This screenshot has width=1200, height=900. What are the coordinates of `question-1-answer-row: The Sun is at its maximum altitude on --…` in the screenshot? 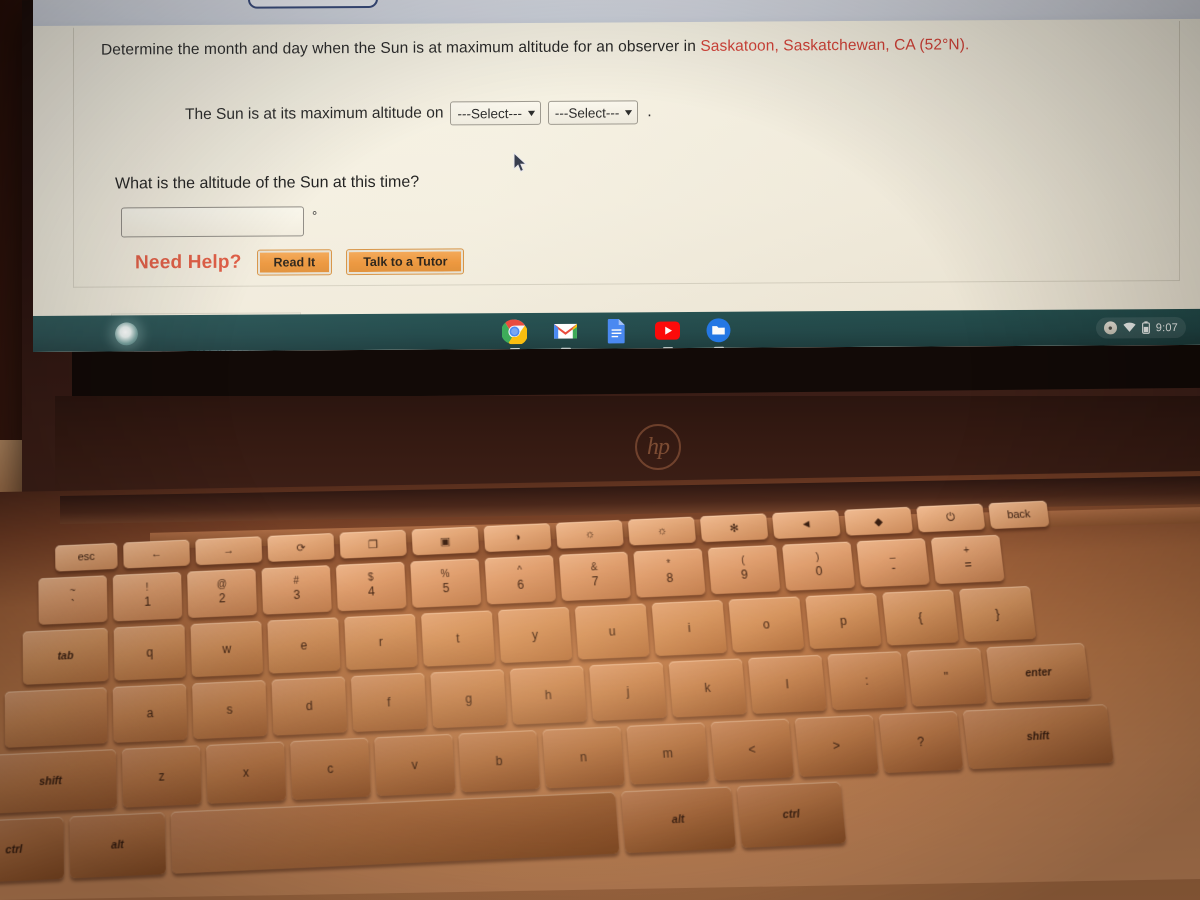 It's located at (418, 113).